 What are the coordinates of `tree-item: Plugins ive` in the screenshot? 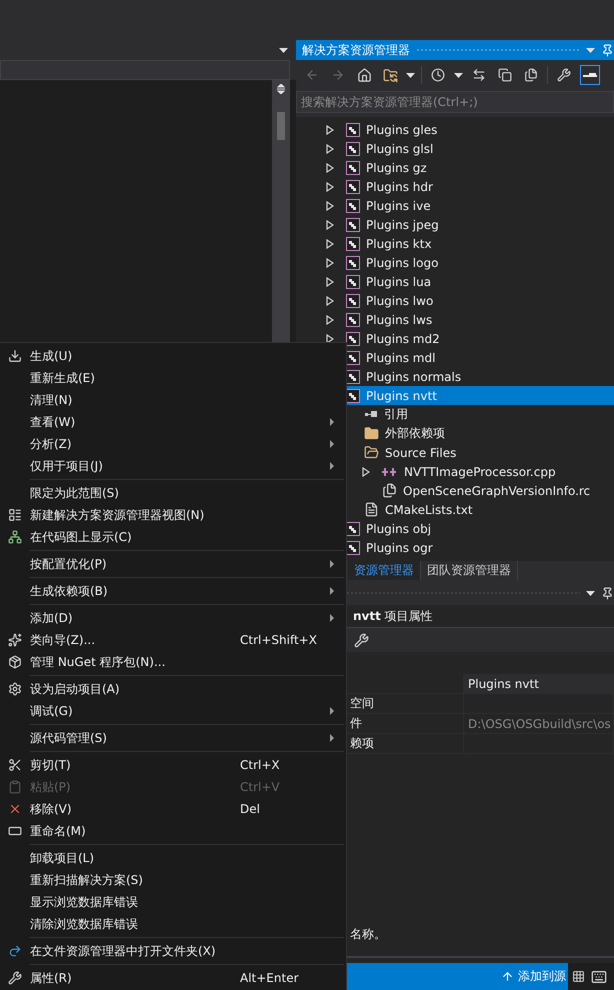 It's located at (455, 205).